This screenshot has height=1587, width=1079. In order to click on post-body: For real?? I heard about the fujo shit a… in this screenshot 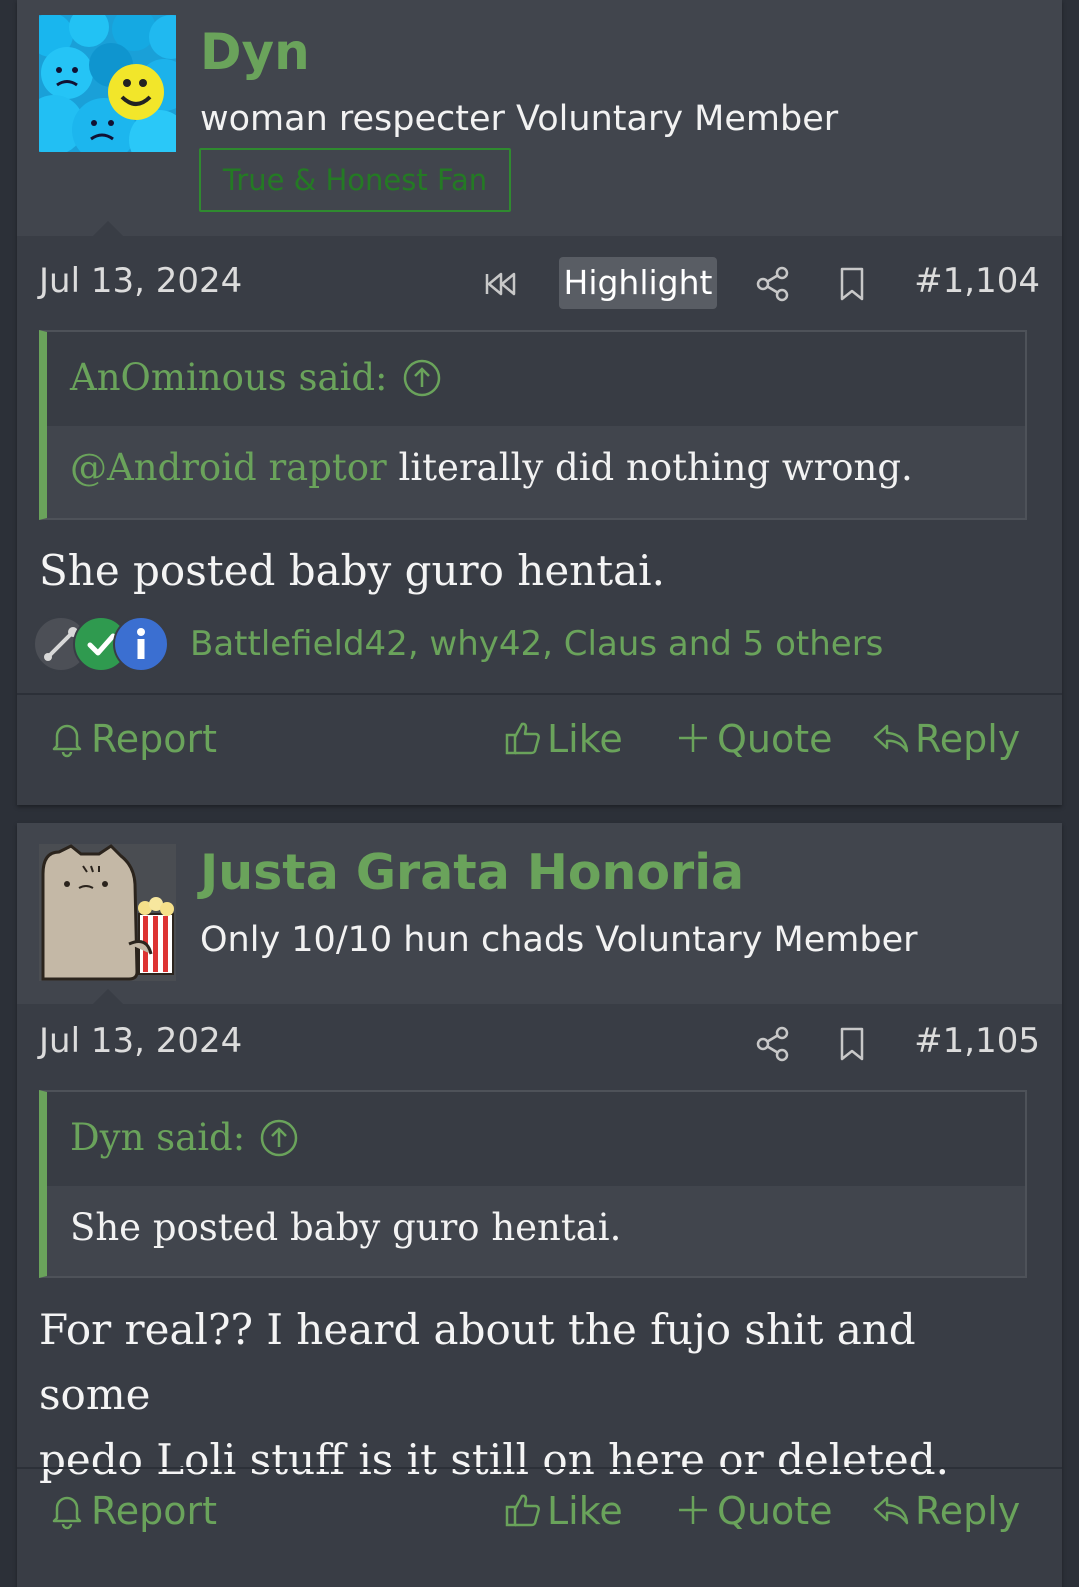, I will do `click(539, 1394)`.